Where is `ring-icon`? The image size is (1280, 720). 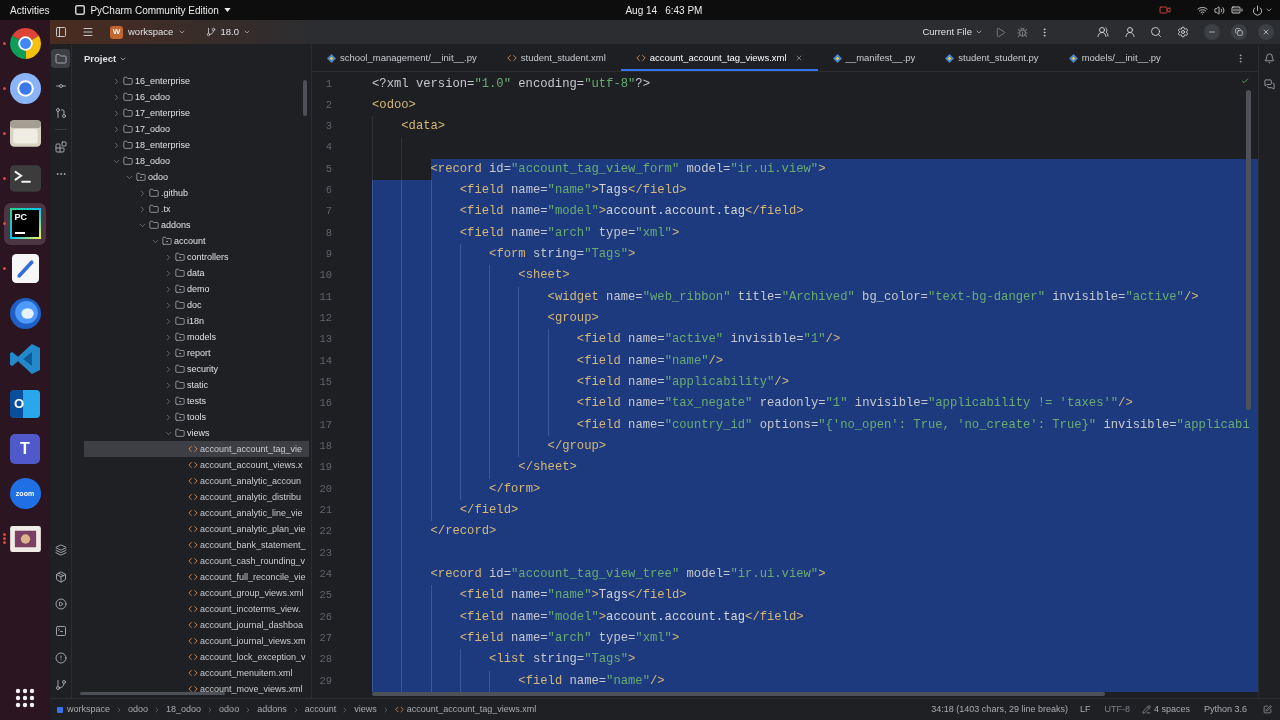
ring-icon is located at coordinates (25, 88).